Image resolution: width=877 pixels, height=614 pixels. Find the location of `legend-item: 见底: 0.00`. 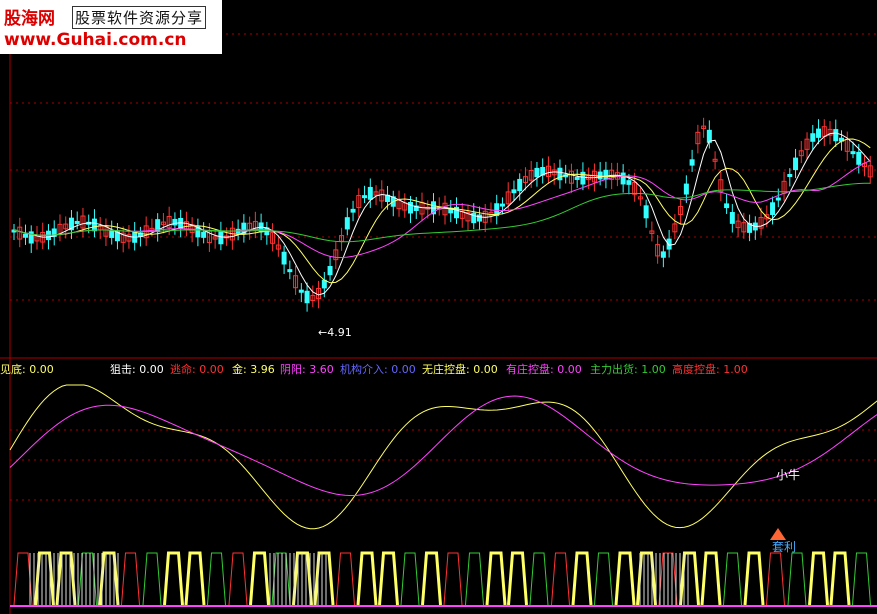

legend-item: 见底: 0.00 is located at coordinates (27, 369).